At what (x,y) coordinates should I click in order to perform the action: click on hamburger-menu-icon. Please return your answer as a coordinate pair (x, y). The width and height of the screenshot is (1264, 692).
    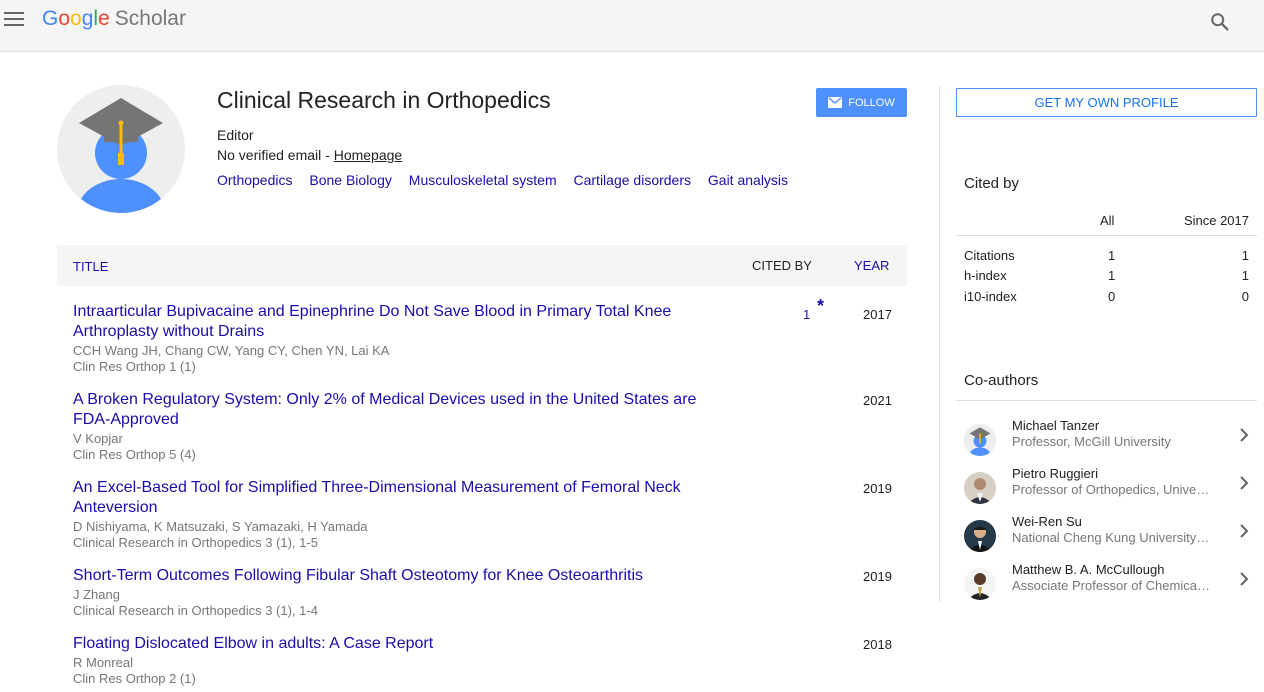
    Looking at the image, I should click on (14, 20).